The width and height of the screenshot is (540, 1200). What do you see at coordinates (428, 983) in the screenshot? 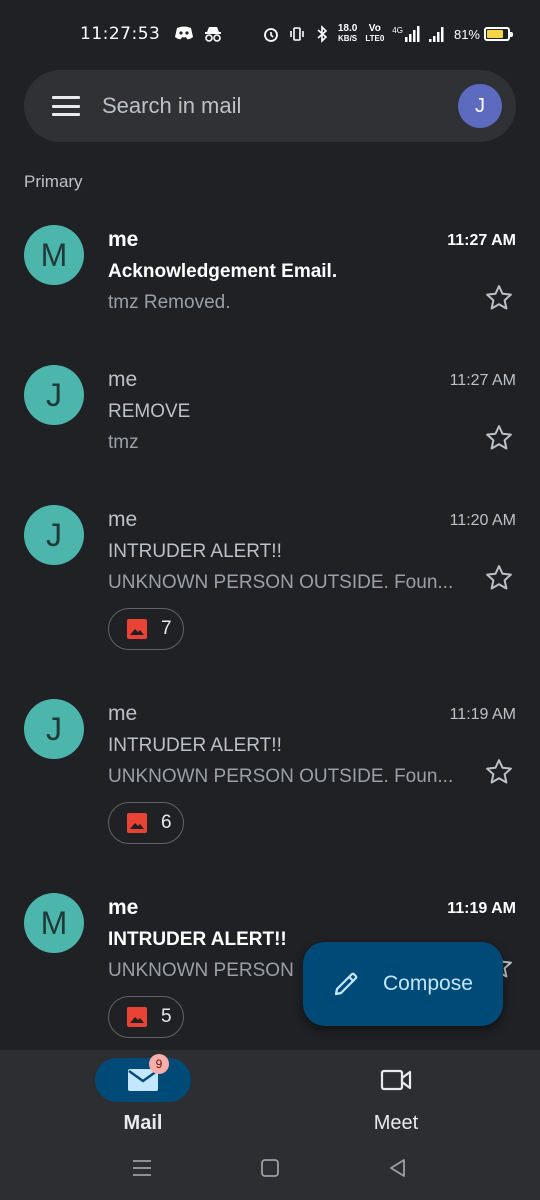
I see `compose-label: Compose` at bounding box center [428, 983].